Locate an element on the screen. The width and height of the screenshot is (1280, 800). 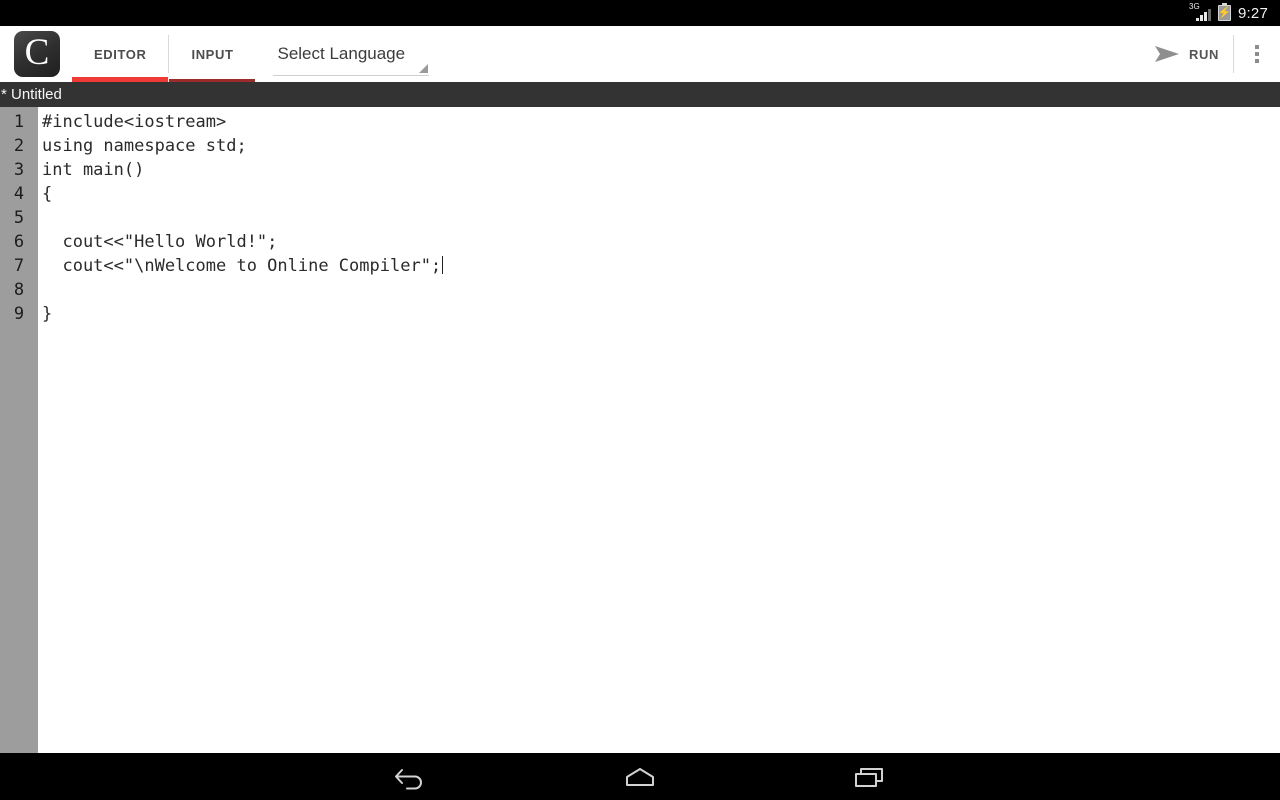
file-title-bar: * Untitled is located at coordinates (640, 94).